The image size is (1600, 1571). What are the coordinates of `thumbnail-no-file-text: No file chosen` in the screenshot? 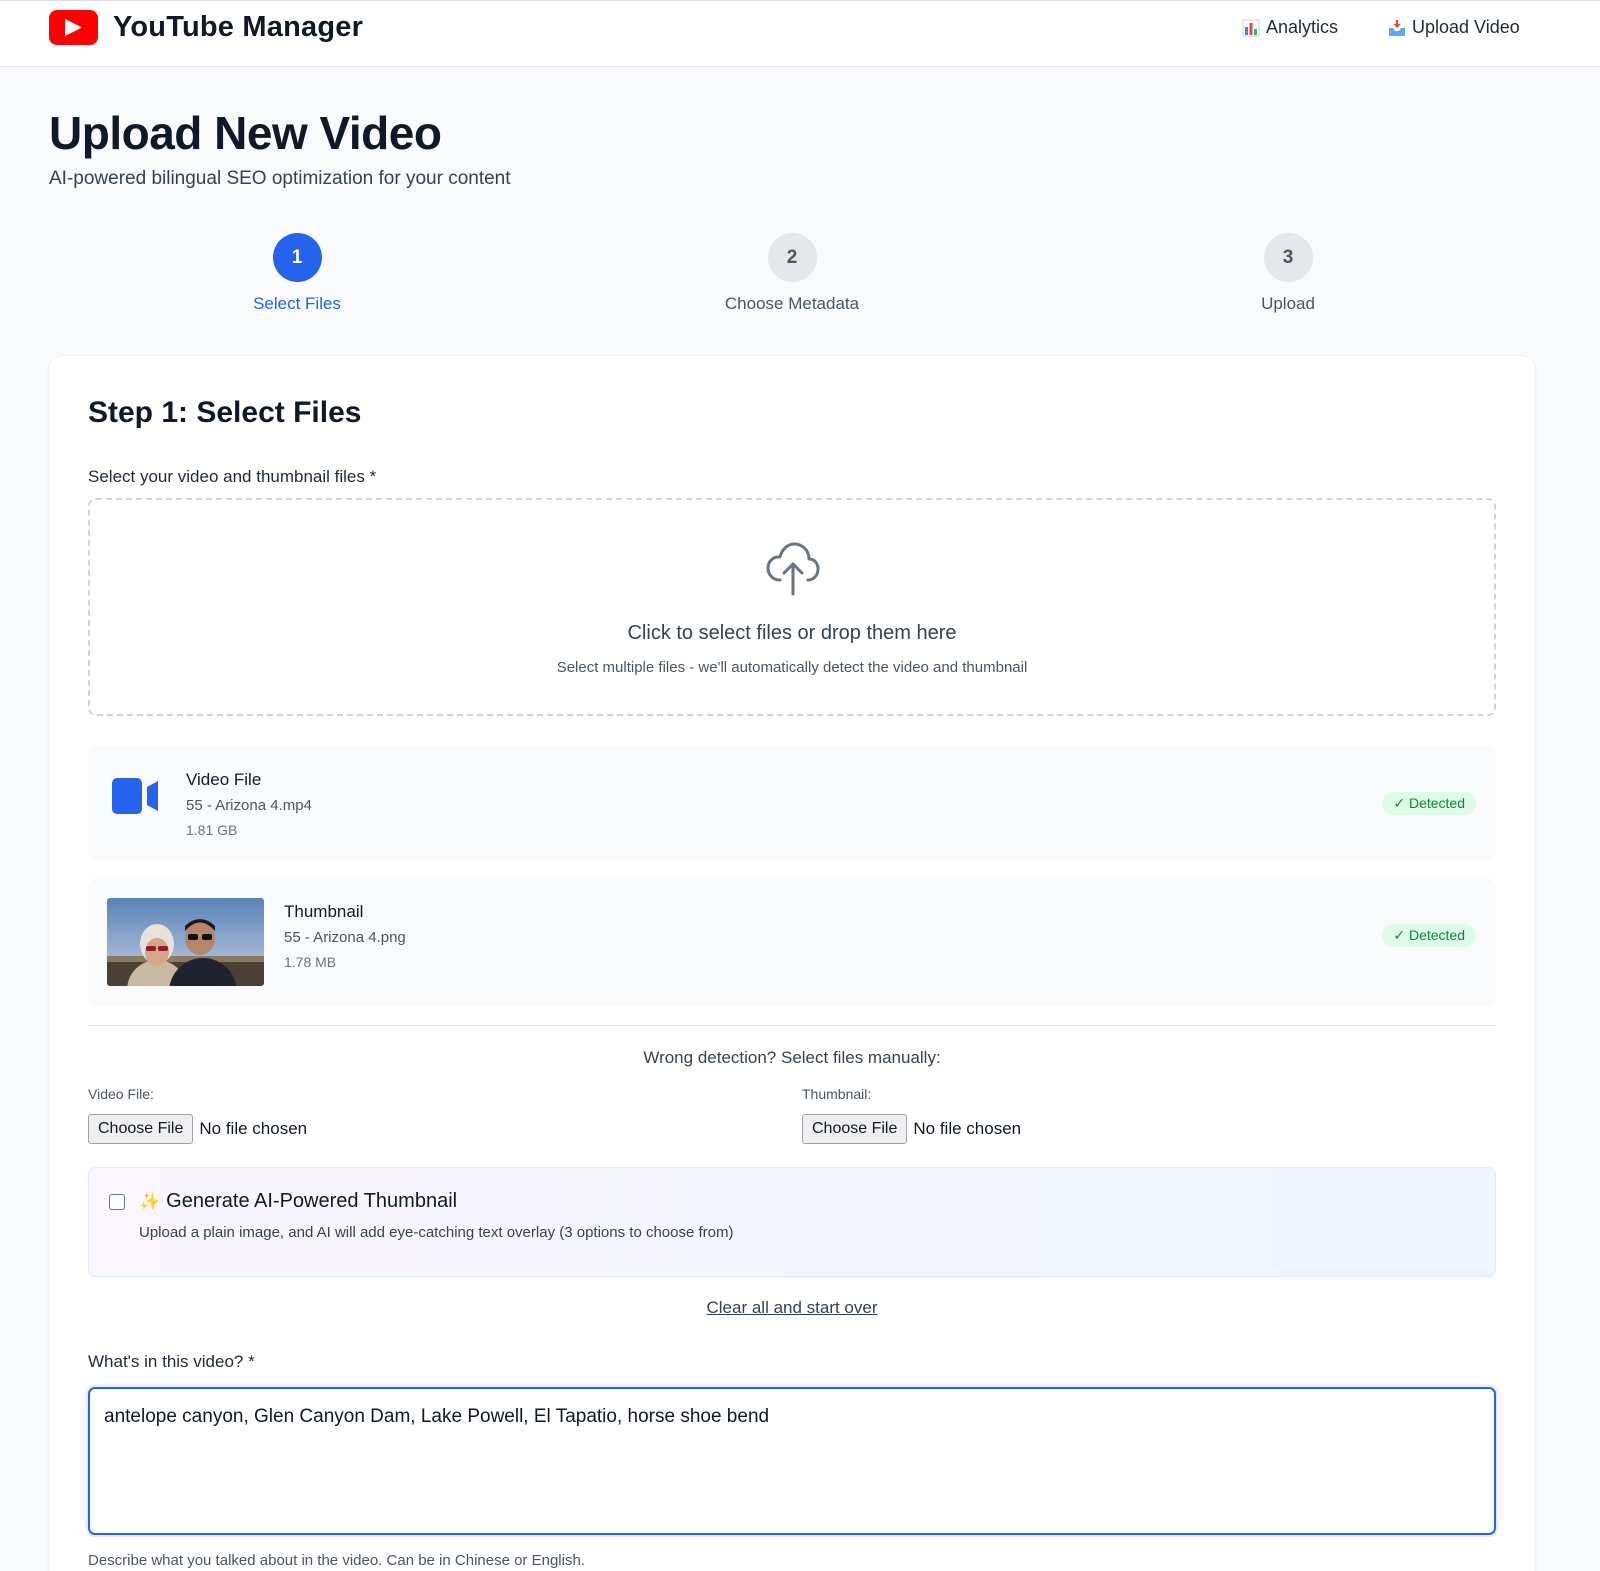 It's located at (967, 1128).